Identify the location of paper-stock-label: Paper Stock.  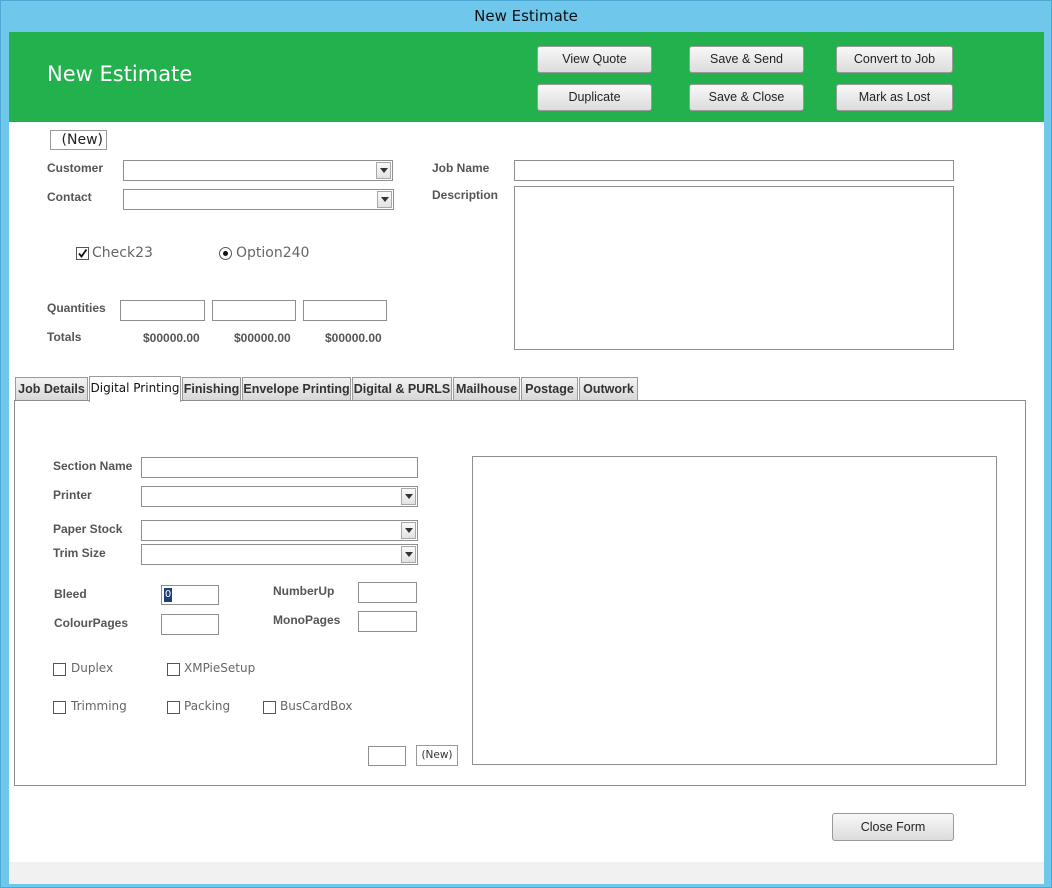
(88, 529).